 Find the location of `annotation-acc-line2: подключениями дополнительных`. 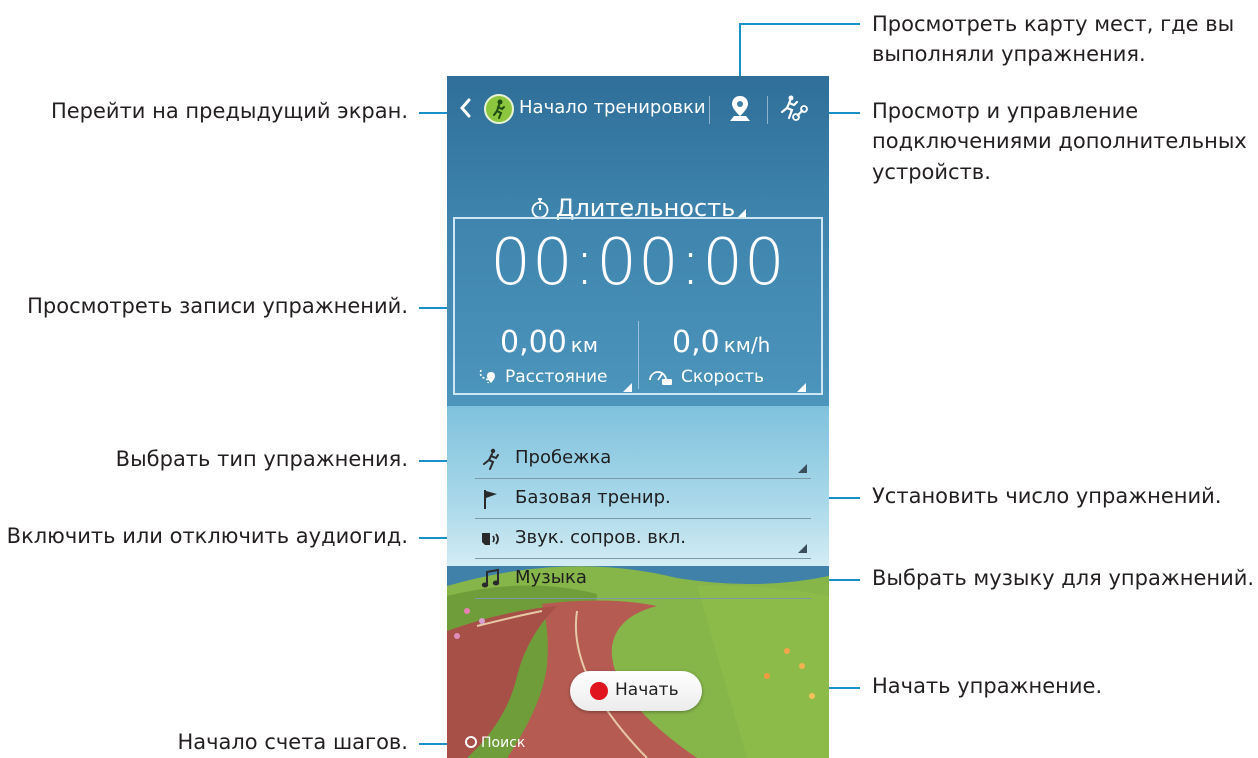

annotation-acc-line2: подключениями дополнительных is located at coordinates (1059, 141).